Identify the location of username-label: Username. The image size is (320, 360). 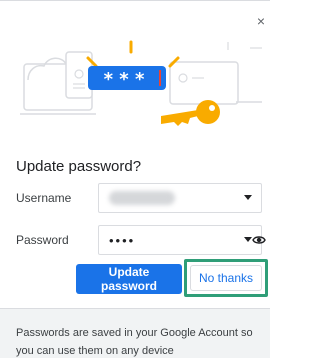
(44, 198).